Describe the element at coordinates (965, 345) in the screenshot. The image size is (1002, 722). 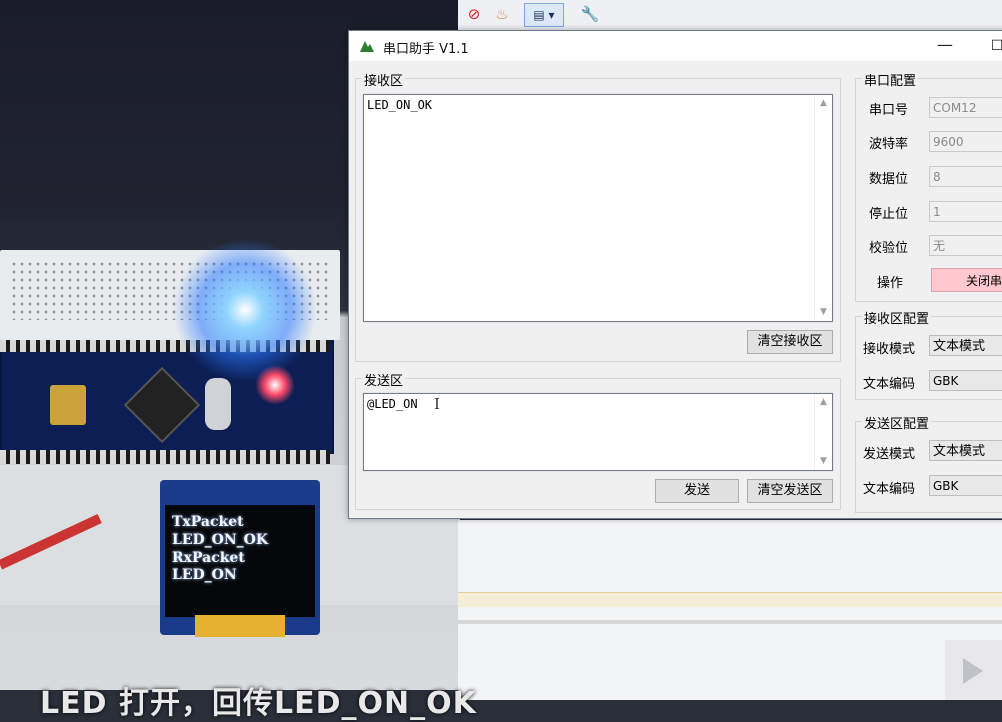
I see `receive-mode-select: 文本模式` at that location.